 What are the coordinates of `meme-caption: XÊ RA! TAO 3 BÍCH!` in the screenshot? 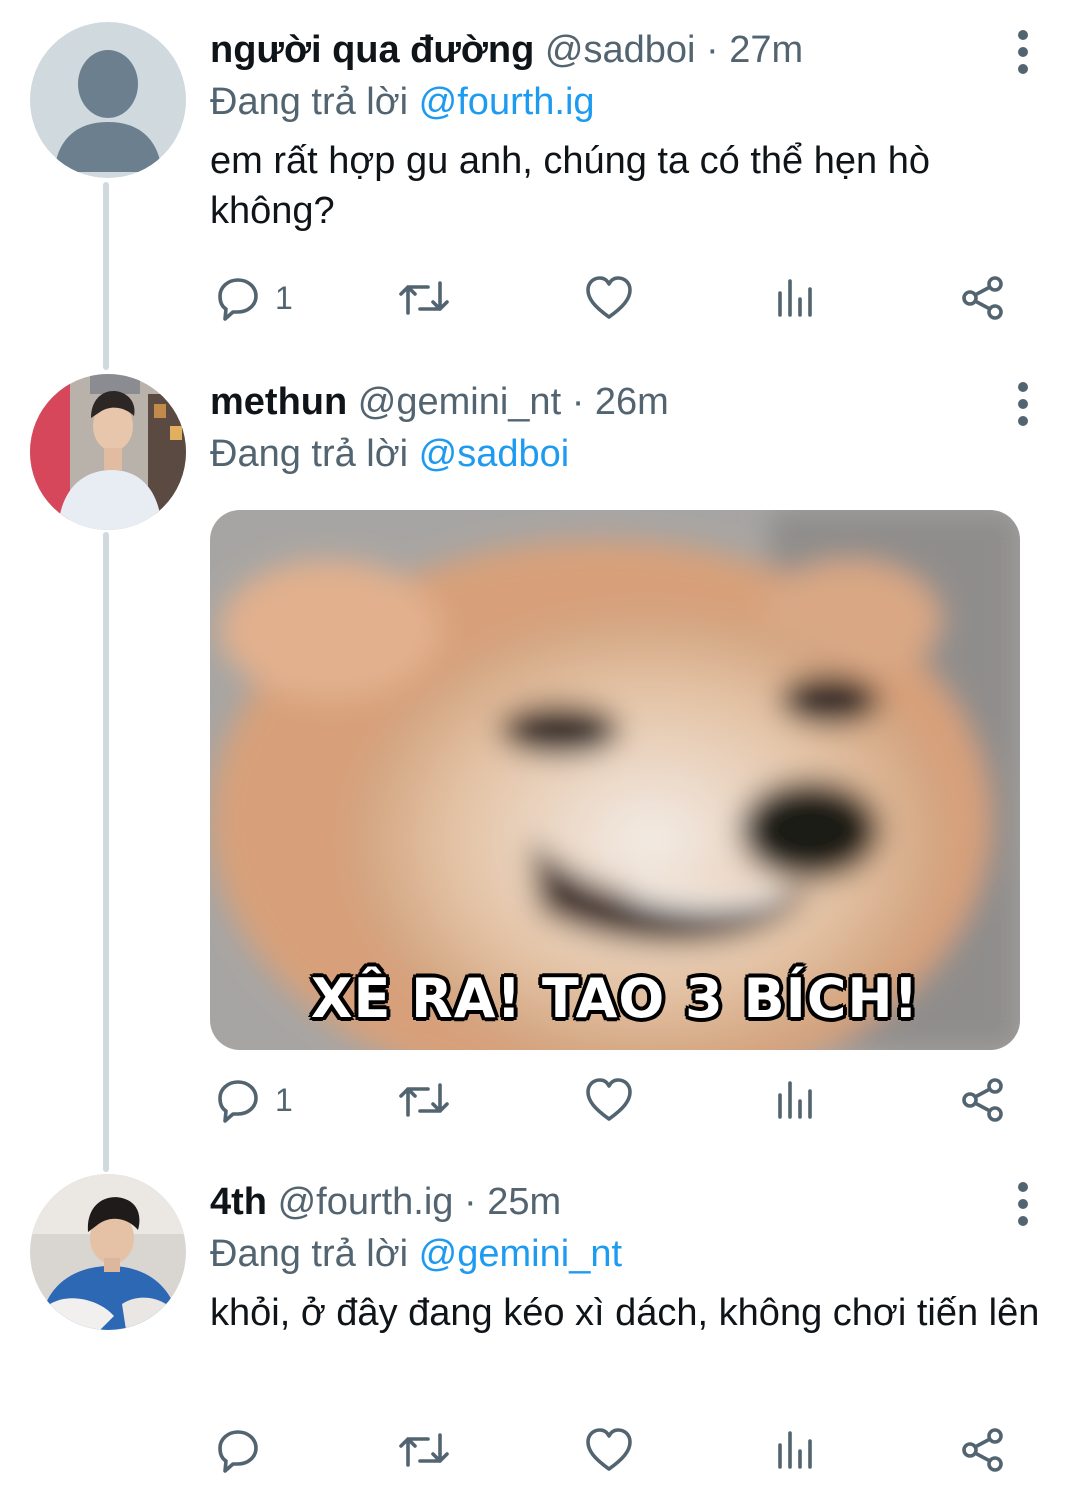 It's located at (615, 998).